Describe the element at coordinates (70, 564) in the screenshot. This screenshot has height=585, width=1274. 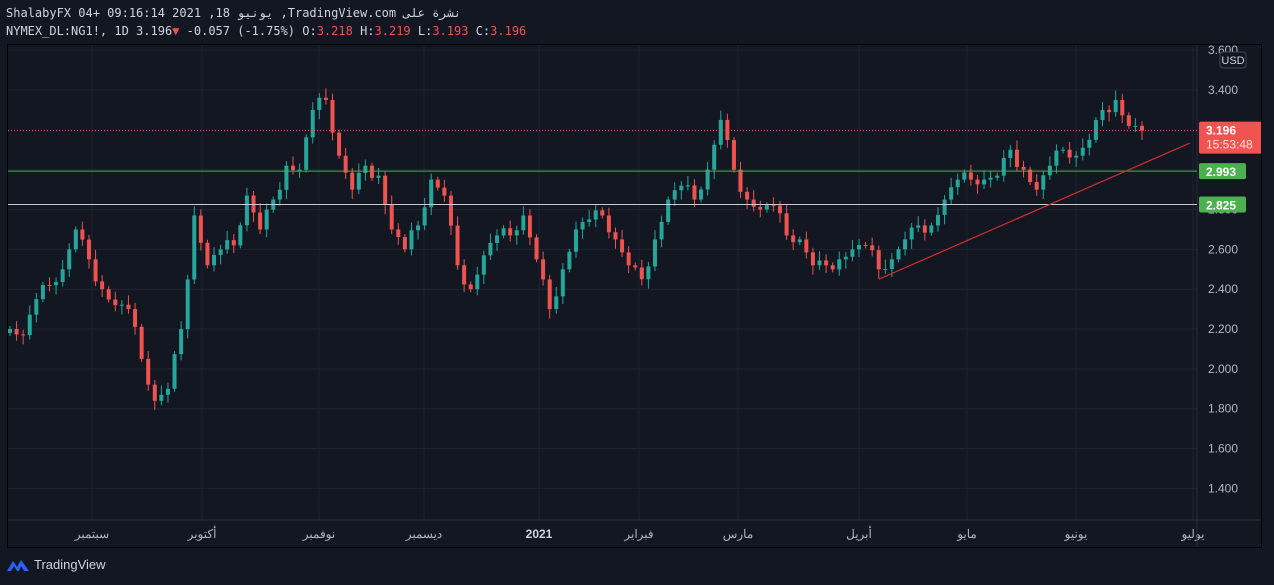
I see `tradingview-logo-text: TradingView` at that location.